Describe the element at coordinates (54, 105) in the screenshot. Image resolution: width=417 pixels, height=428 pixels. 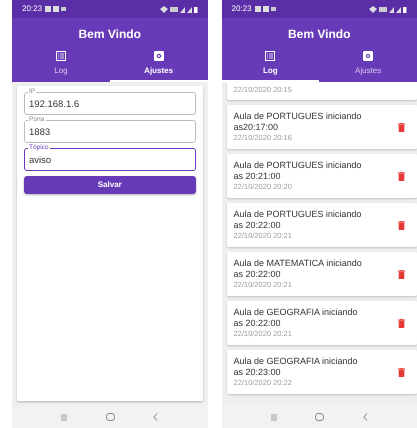
I see `field-value: 192.168.1.6` at that location.